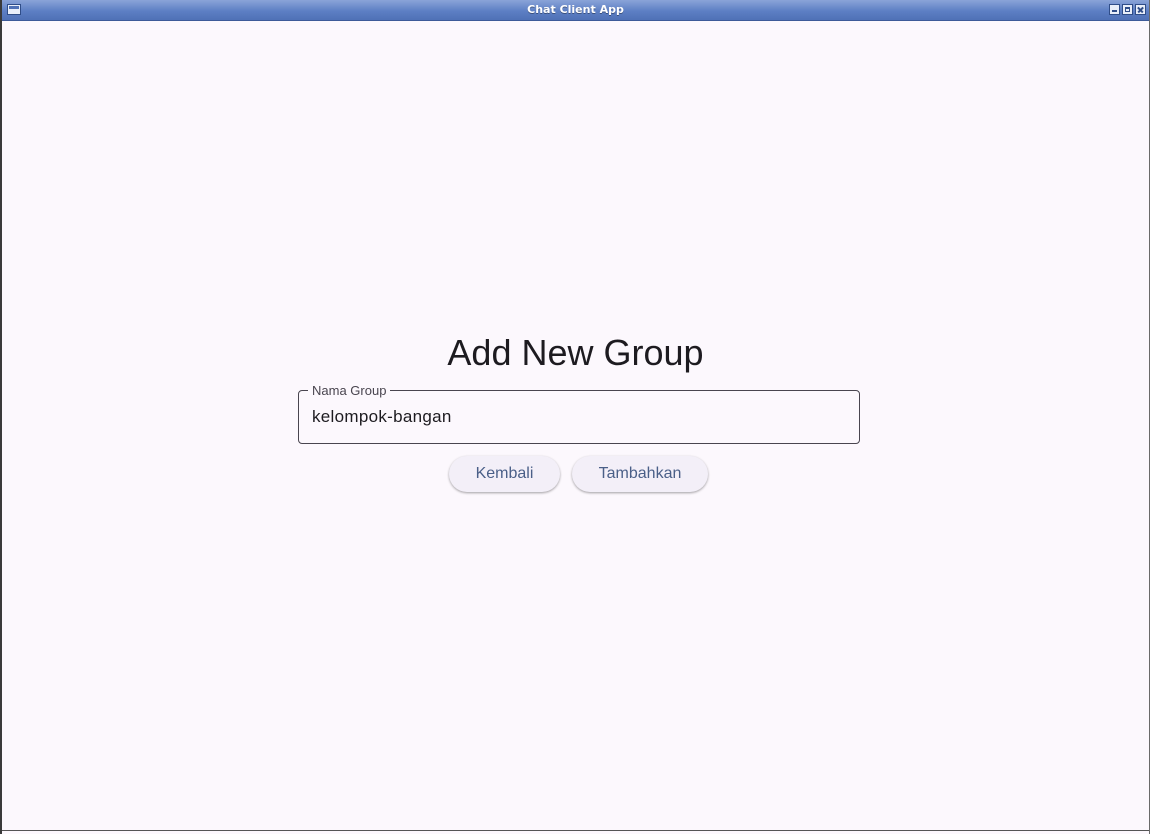  I want to click on group-name-input, so click(572, 417).